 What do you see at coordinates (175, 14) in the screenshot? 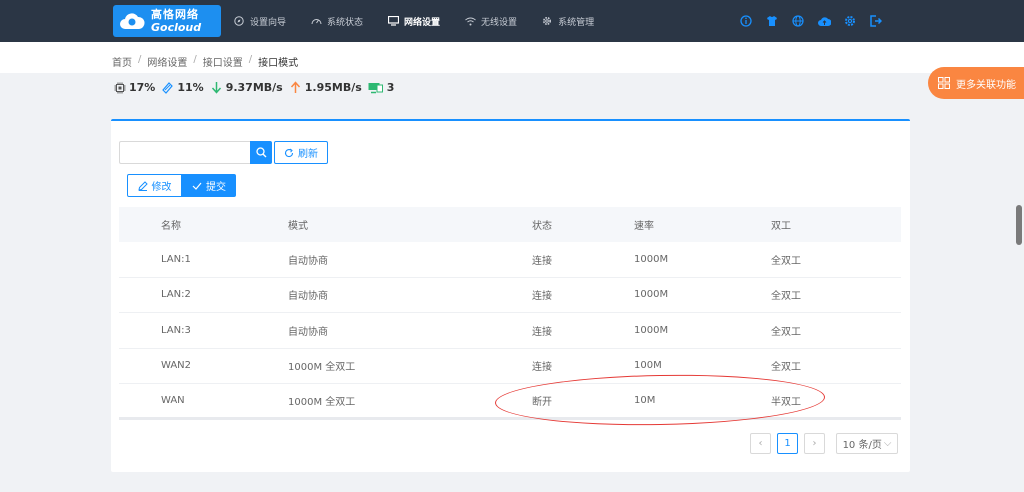
I see `brand-name-cn: 高恪网络` at bounding box center [175, 14].